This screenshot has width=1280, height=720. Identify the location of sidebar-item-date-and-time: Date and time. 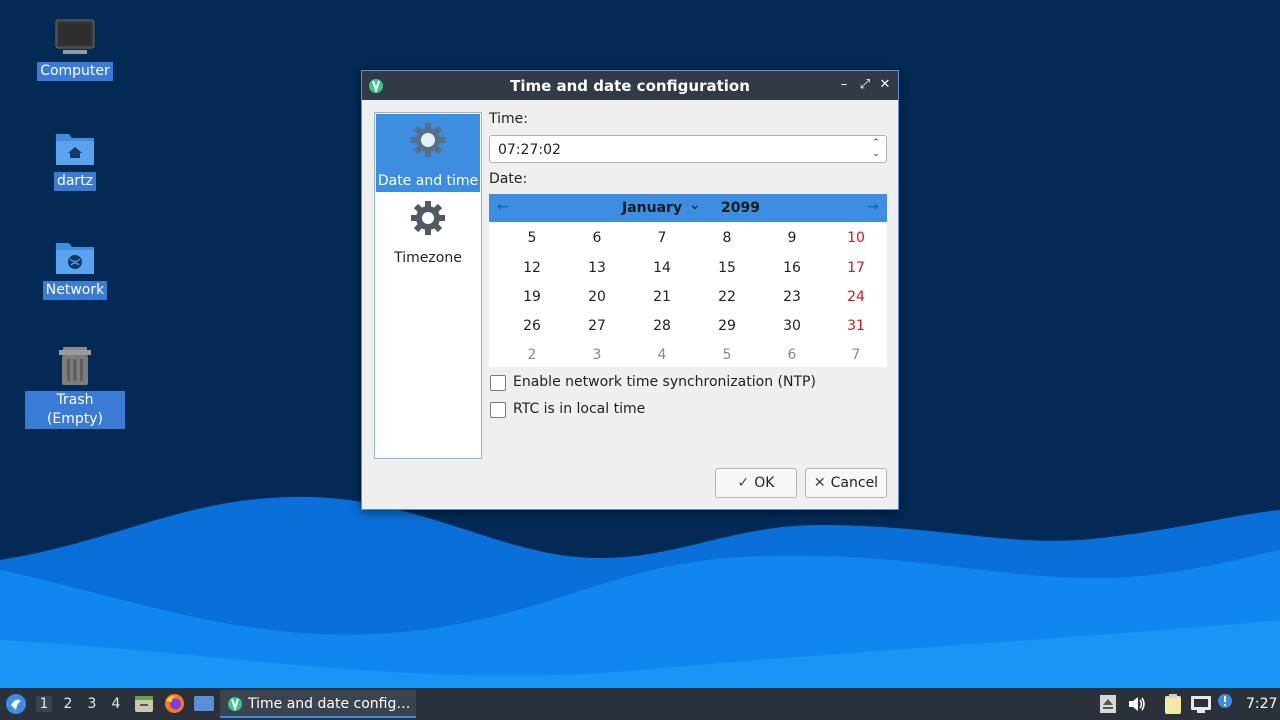
(428, 153).